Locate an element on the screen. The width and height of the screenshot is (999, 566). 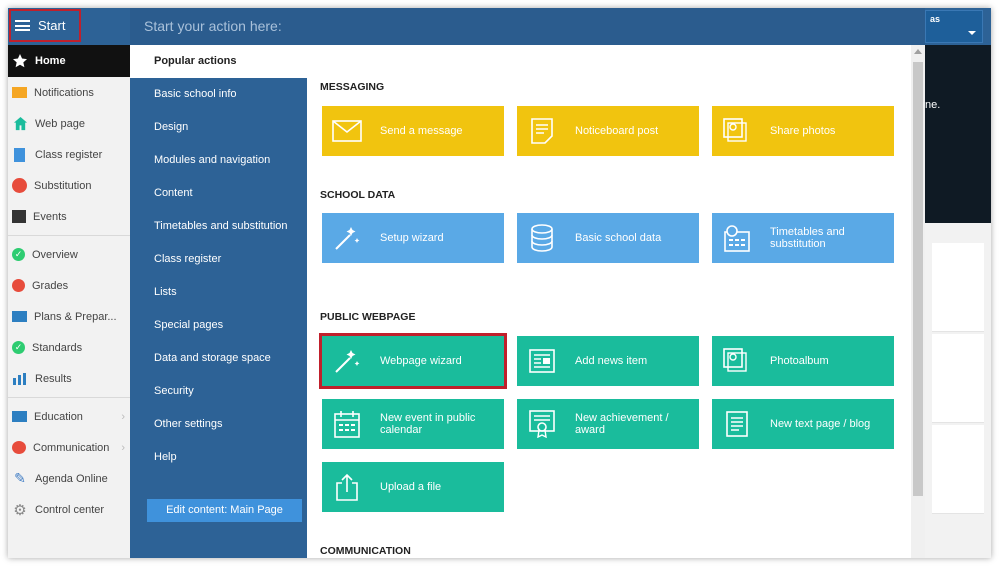
start-button: Start is located at coordinates (45, 25).